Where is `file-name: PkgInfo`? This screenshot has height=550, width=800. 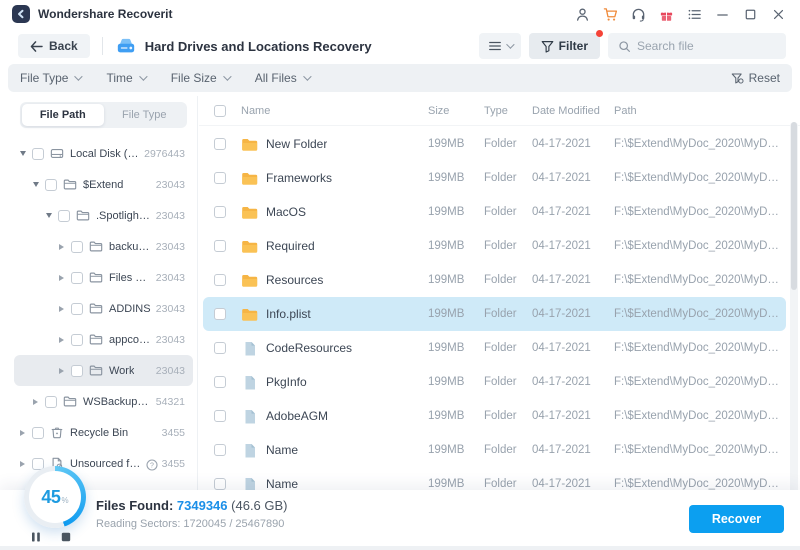
file-name: PkgInfo is located at coordinates (286, 382).